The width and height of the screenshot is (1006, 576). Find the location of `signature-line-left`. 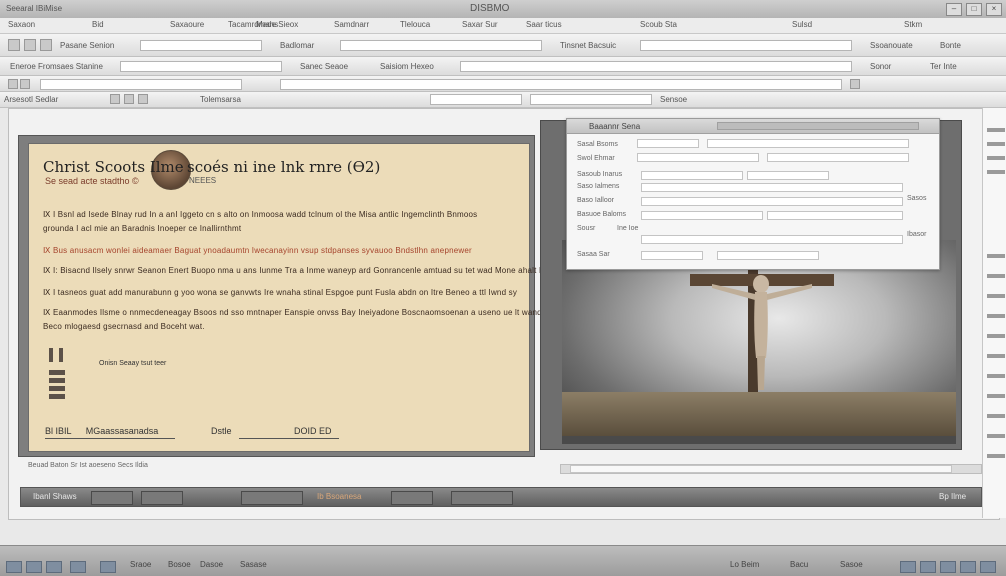

signature-line-left is located at coordinates (110, 438).